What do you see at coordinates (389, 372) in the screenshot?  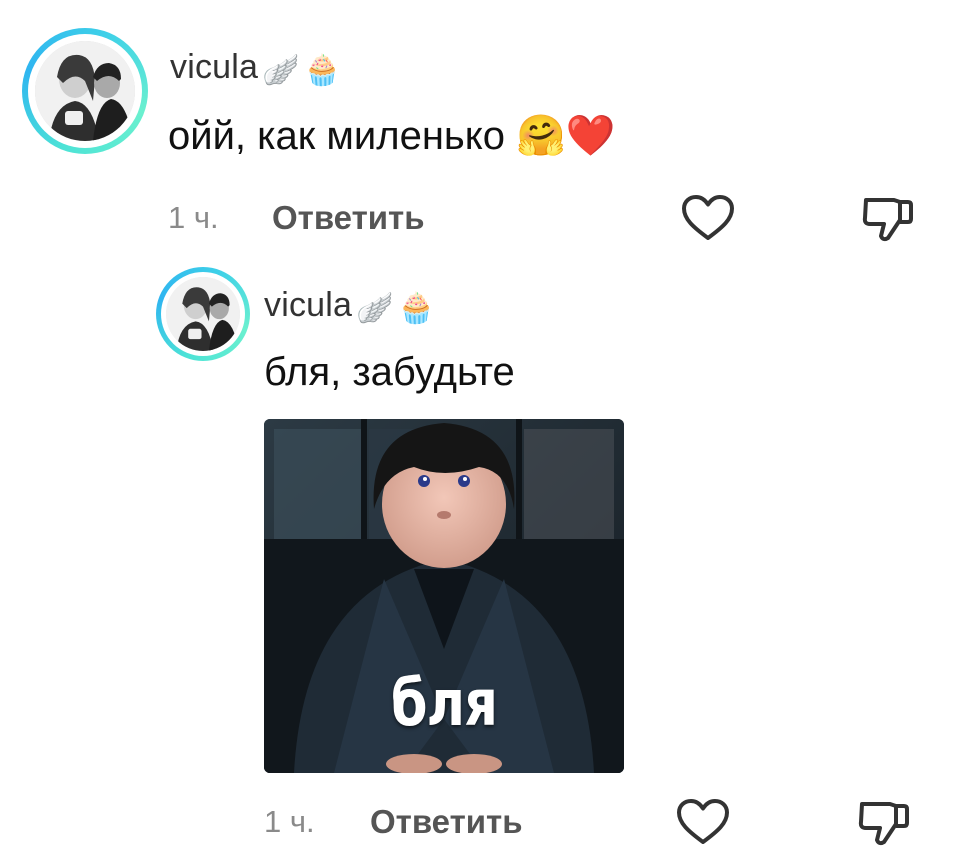 I see `comment-text: бля, забудьте` at bounding box center [389, 372].